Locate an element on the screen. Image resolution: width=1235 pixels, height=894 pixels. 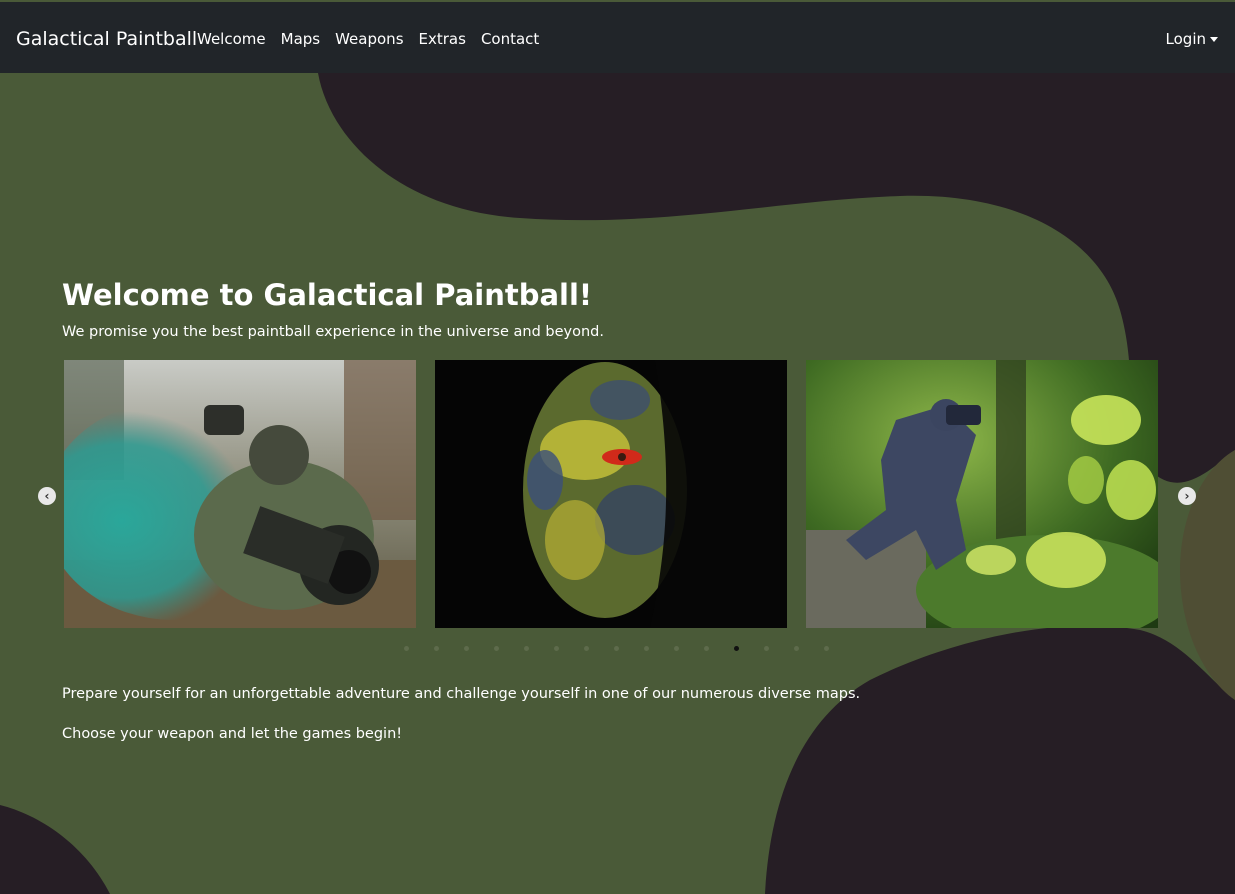
caret-down-icon is located at coordinates (1214, 39).